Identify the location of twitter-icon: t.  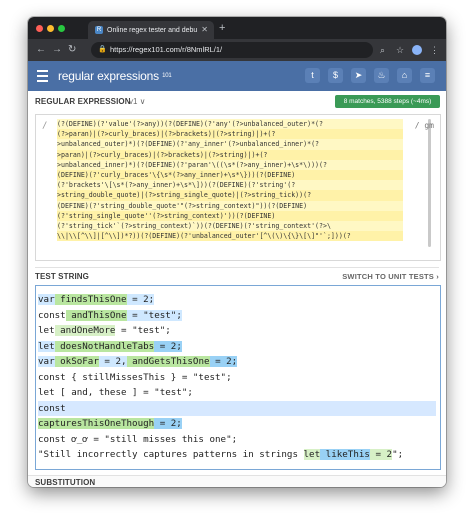
(312, 75).